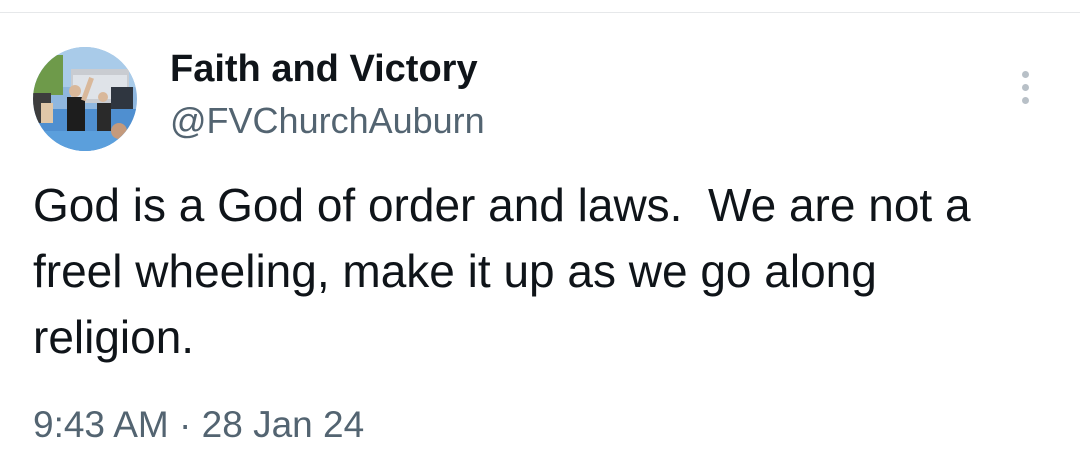 The image size is (1080, 462). Describe the element at coordinates (324, 69) in the screenshot. I see `author-display-name: Faith and Victory` at that location.